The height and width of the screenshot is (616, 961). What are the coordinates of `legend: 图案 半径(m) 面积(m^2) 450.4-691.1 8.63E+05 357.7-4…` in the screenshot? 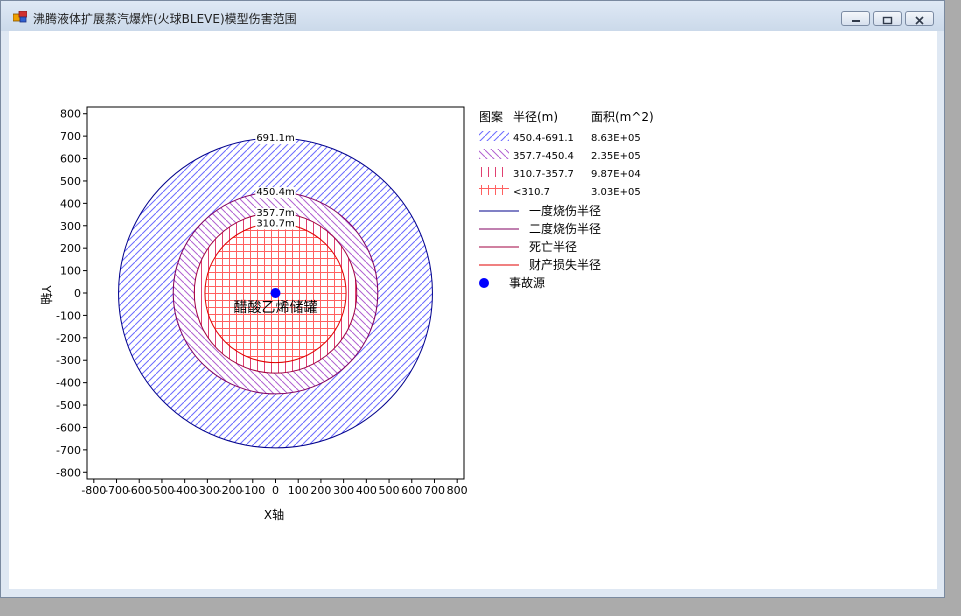 It's located at (566, 199).